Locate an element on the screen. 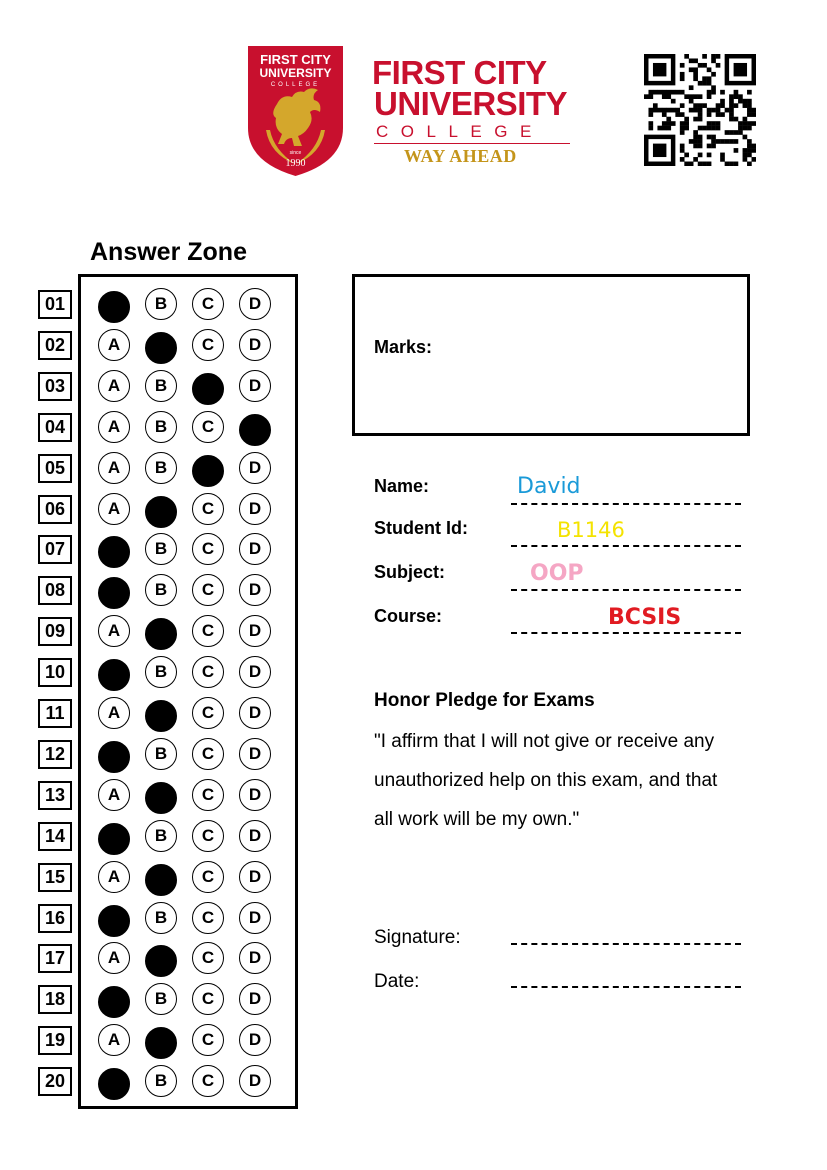 This screenshot has height=1170, width=827. question-number: 01 is located at coordinates (55, 304).